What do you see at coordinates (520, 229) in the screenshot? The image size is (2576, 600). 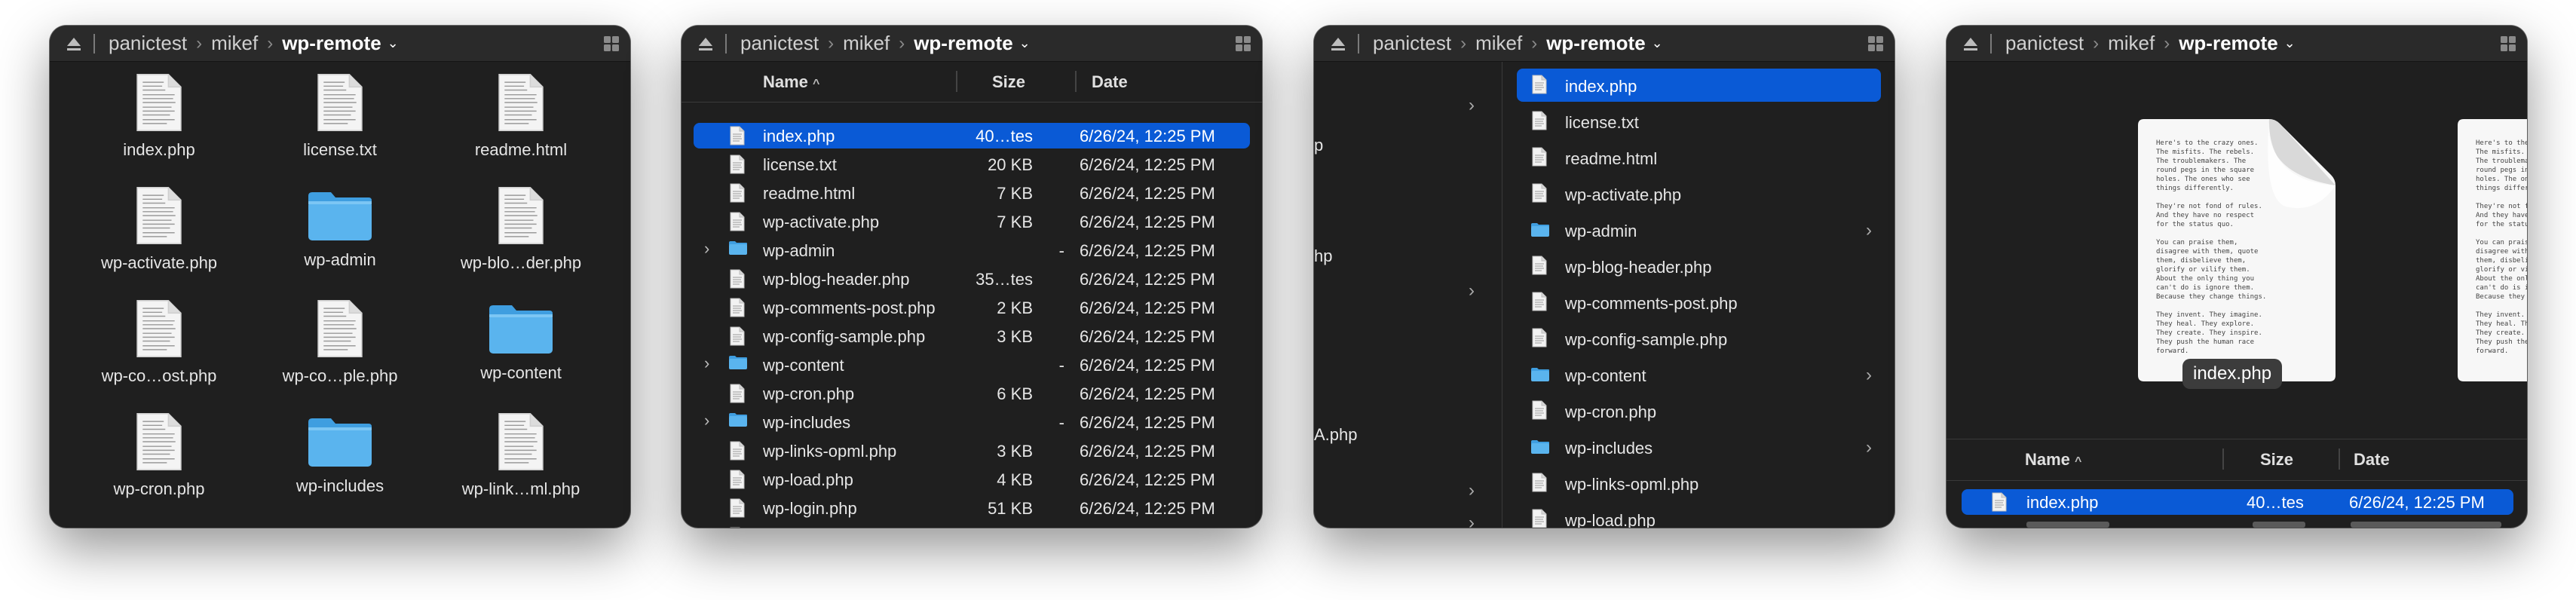 I see `icon-item-wp-blo-der-php: wp-blo…der.php` at bounding box center [520, 229].